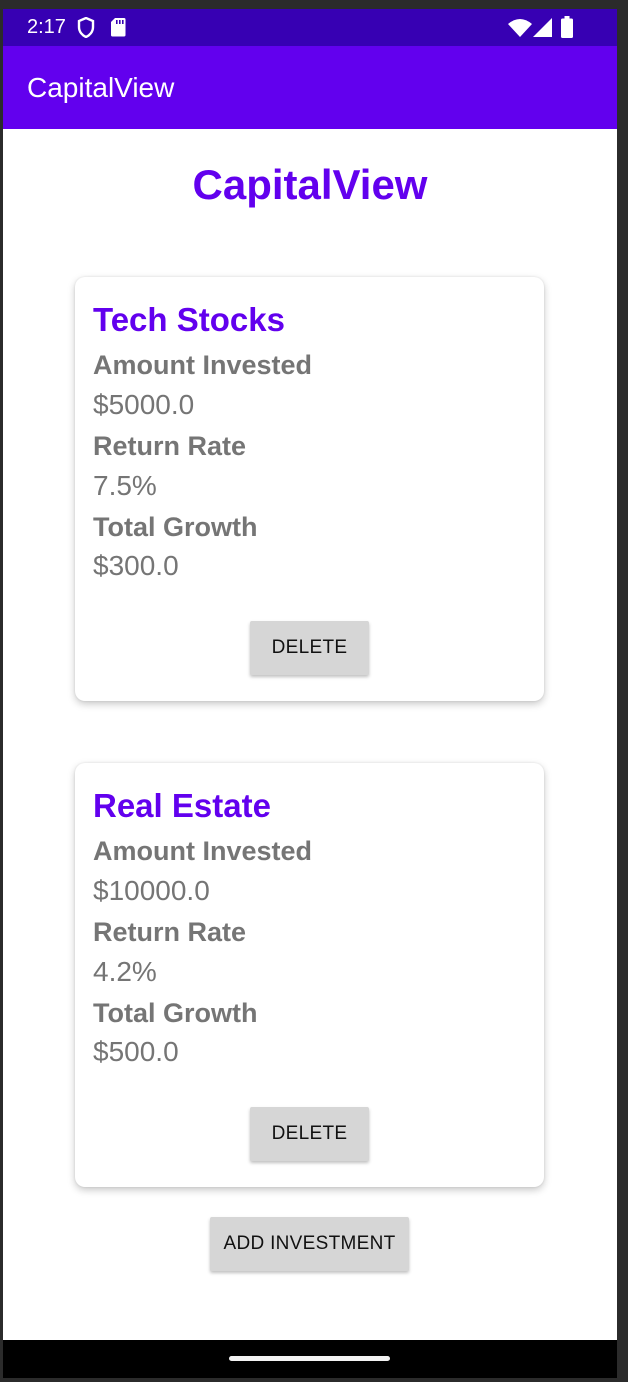 The height and width of the screenshot is (1382, 628). Describe the element at coordinates (310, 87) in the screenshot. I see `app-bar: CapitalView` at that location.